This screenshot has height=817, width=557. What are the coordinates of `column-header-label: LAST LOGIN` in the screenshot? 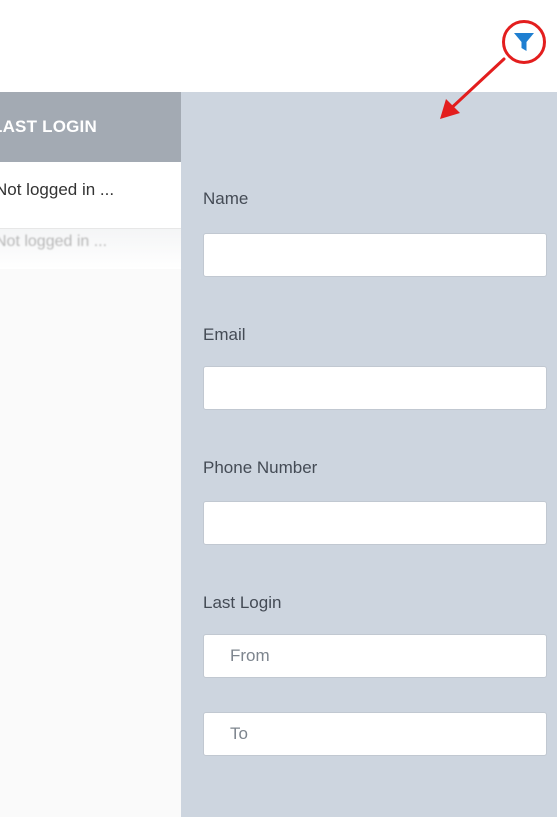 It's located at (48, 126).